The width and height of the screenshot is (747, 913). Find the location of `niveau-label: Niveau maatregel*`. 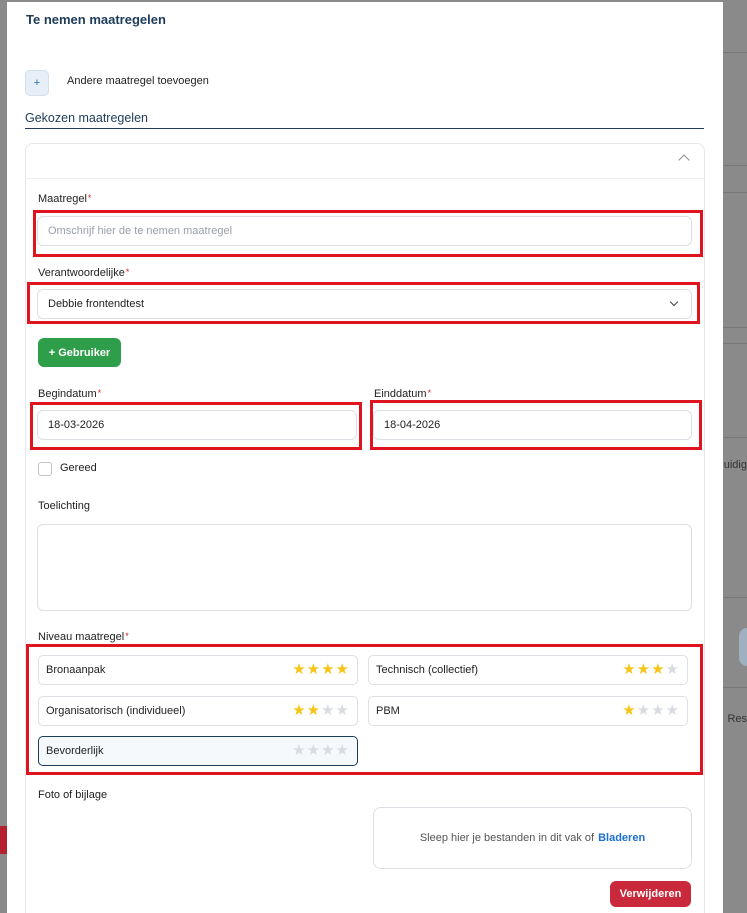

niveau-label: Niveau maatregel* is located at coordinates (83, 637).